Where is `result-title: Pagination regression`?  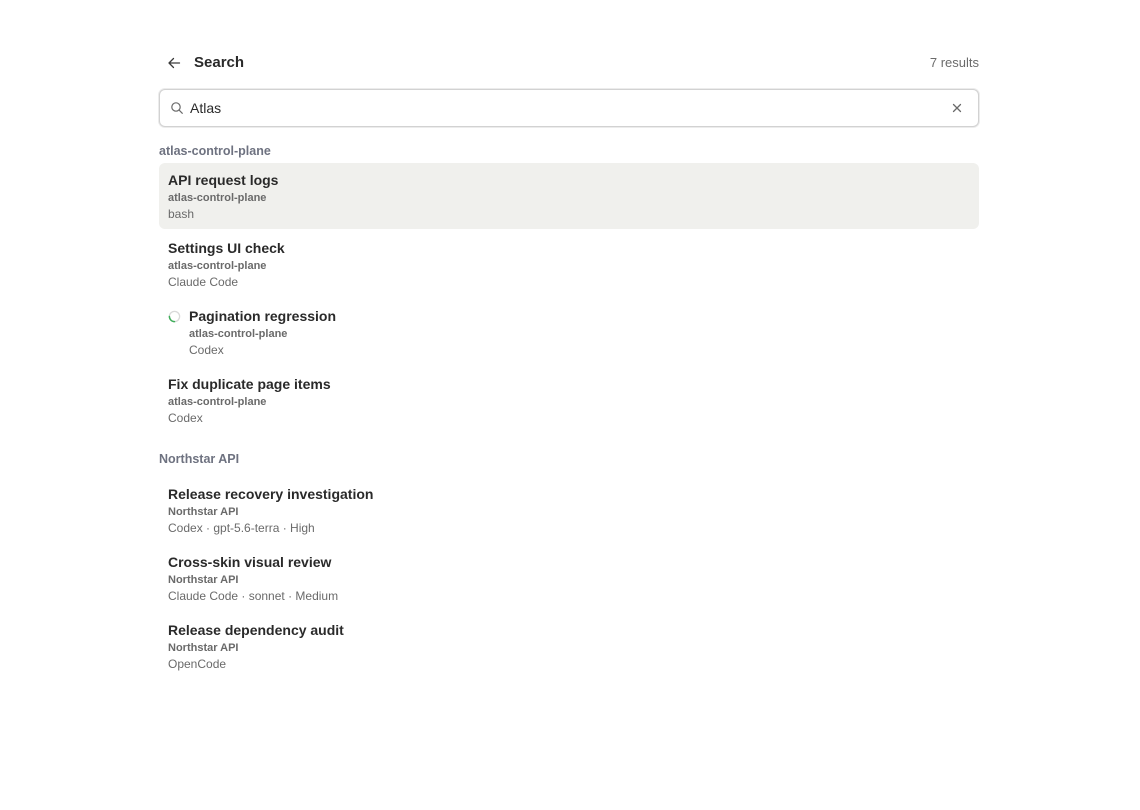 result-title: Pagination regression is located at coordinates (263, 316).